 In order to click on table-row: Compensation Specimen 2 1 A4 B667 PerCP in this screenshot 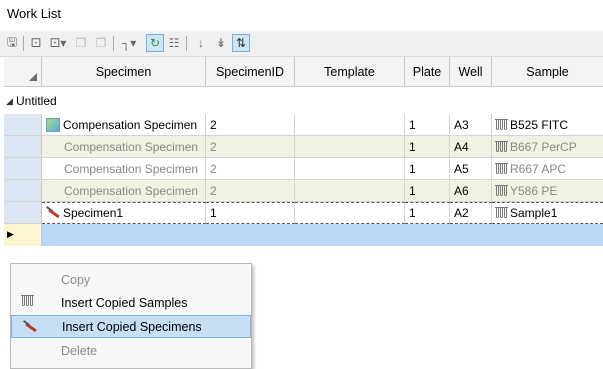, I will do `click(303, 147)`.